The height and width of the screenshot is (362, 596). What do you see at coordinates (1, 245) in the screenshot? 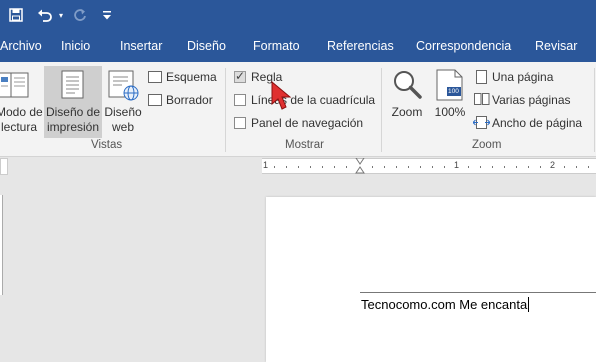
I see `vertical-ruler` at bounding box center [1, 245].